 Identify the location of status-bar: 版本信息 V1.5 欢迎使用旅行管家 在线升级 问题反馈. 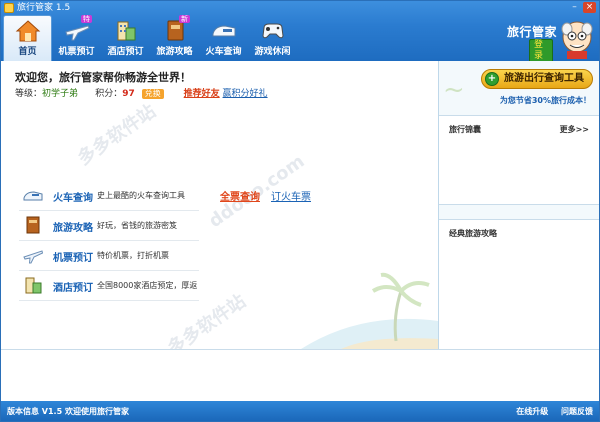
(300, 411).